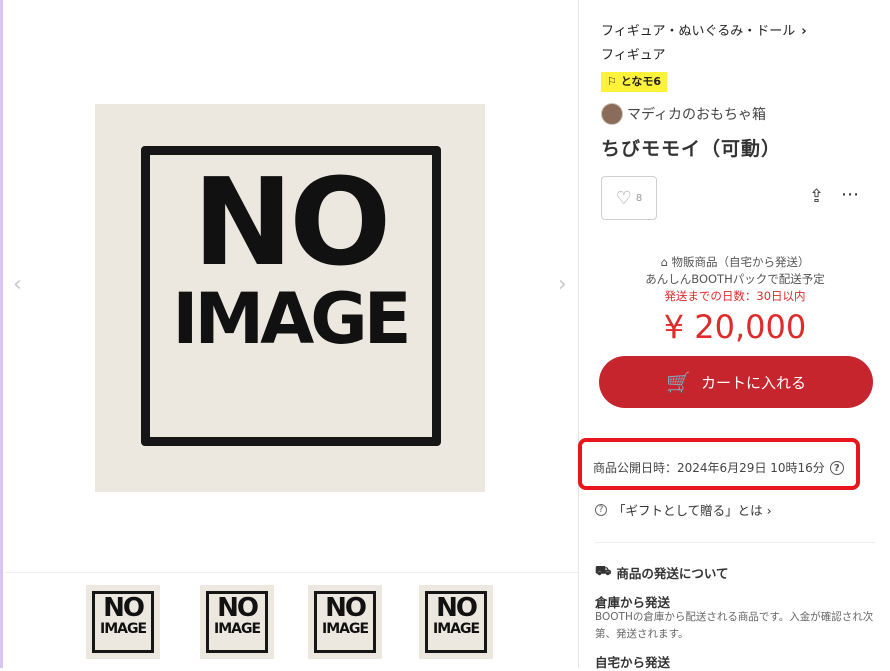 The image size is (890, 671). I want to click on shop-avatar, so click(612, 114).